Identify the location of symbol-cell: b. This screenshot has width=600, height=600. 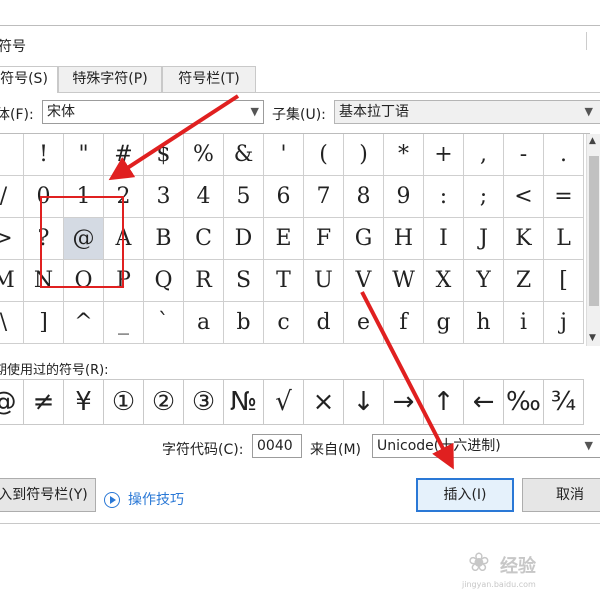
(244, 323).